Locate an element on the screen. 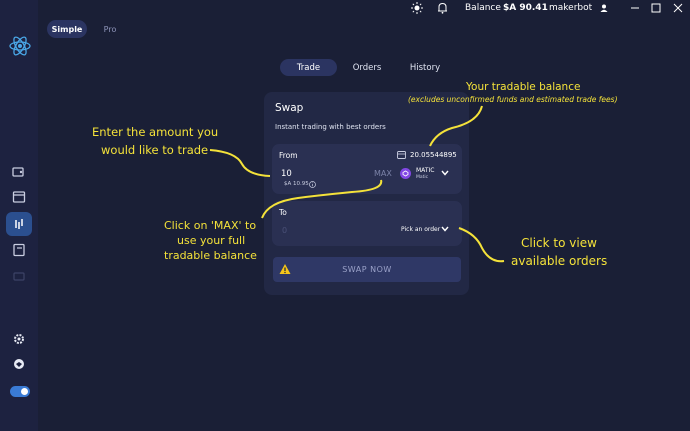 The width and height of the screenshot is (690, 431). sidebar-item-trade is located at coordinates (19, 224).